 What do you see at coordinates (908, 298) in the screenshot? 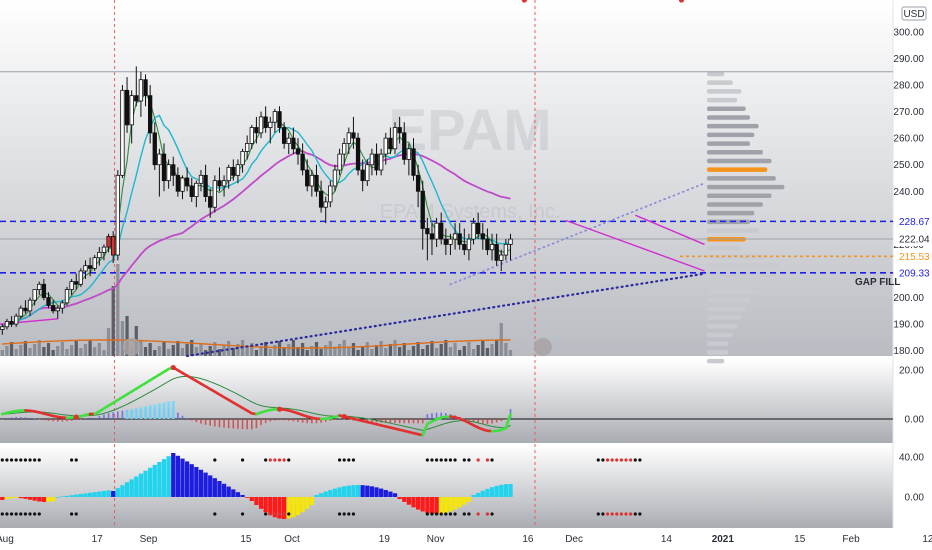
I see `price-tick-label: 200.00` at bounding box center [908, 298].